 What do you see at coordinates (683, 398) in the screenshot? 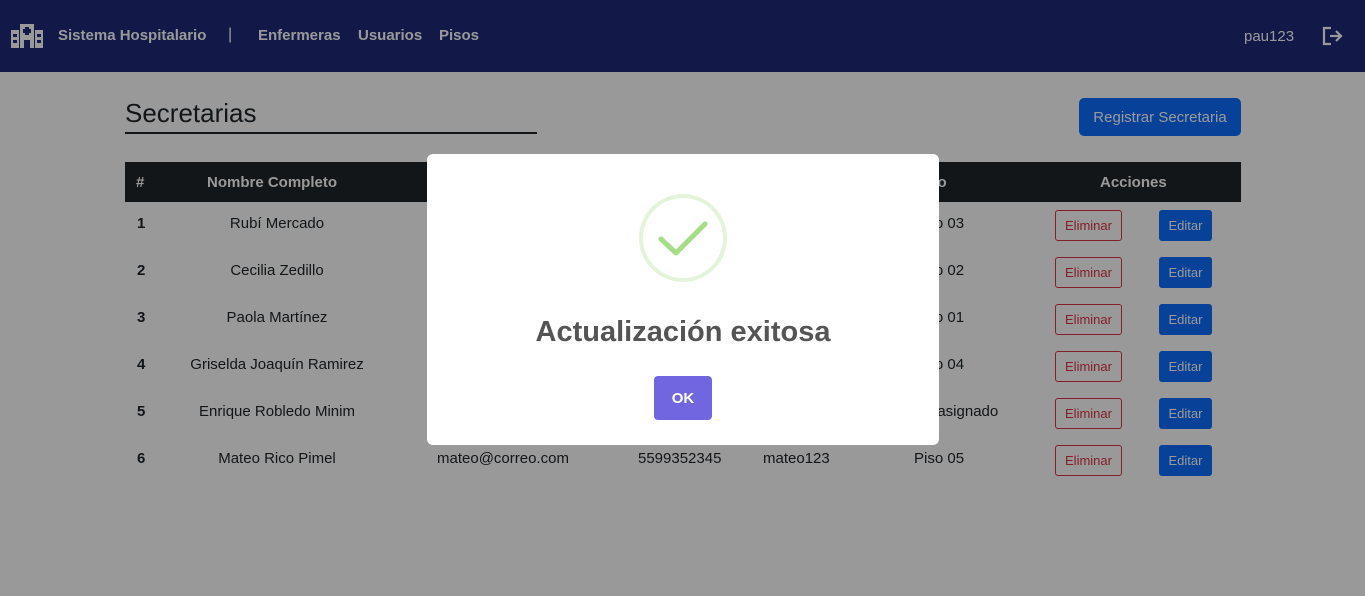
I see `ok-button: OK` at bounding box center [683, 398].